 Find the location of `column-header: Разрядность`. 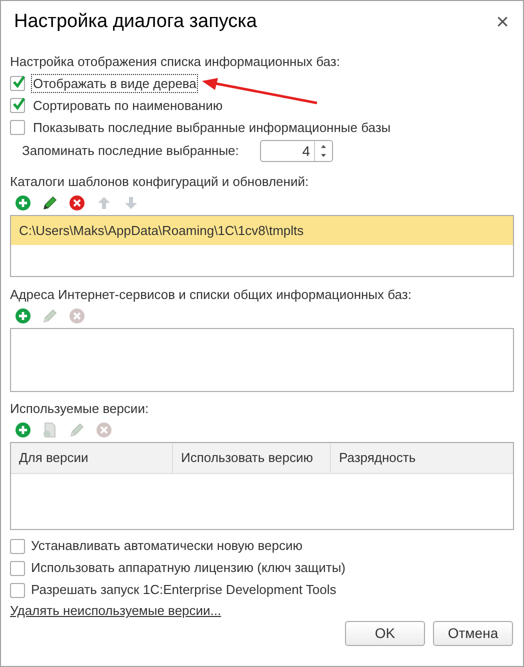

column-header: Разрядность is located at coordinates (422, 458).